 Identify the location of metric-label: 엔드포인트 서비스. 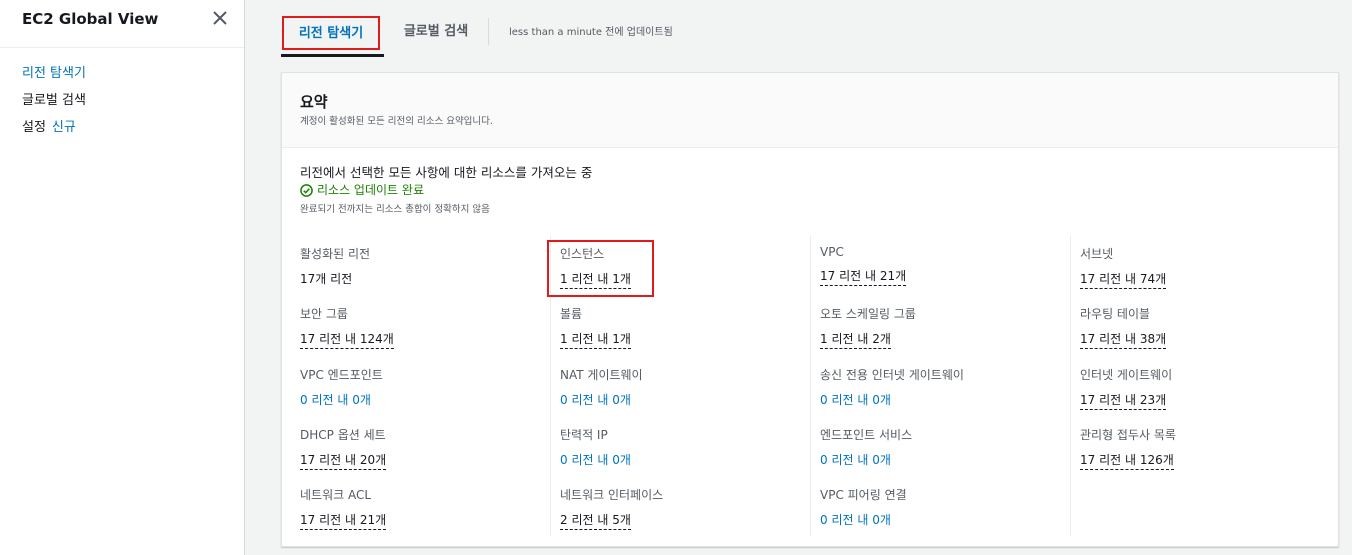
(866, 435).